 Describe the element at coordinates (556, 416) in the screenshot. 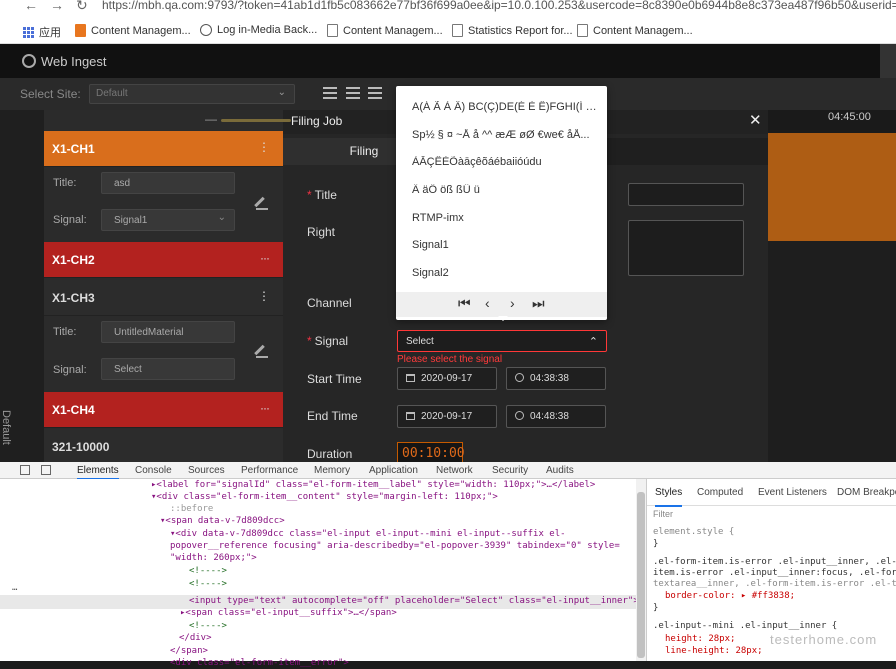

I see `end-time-picker: 04:48:38` at that location.